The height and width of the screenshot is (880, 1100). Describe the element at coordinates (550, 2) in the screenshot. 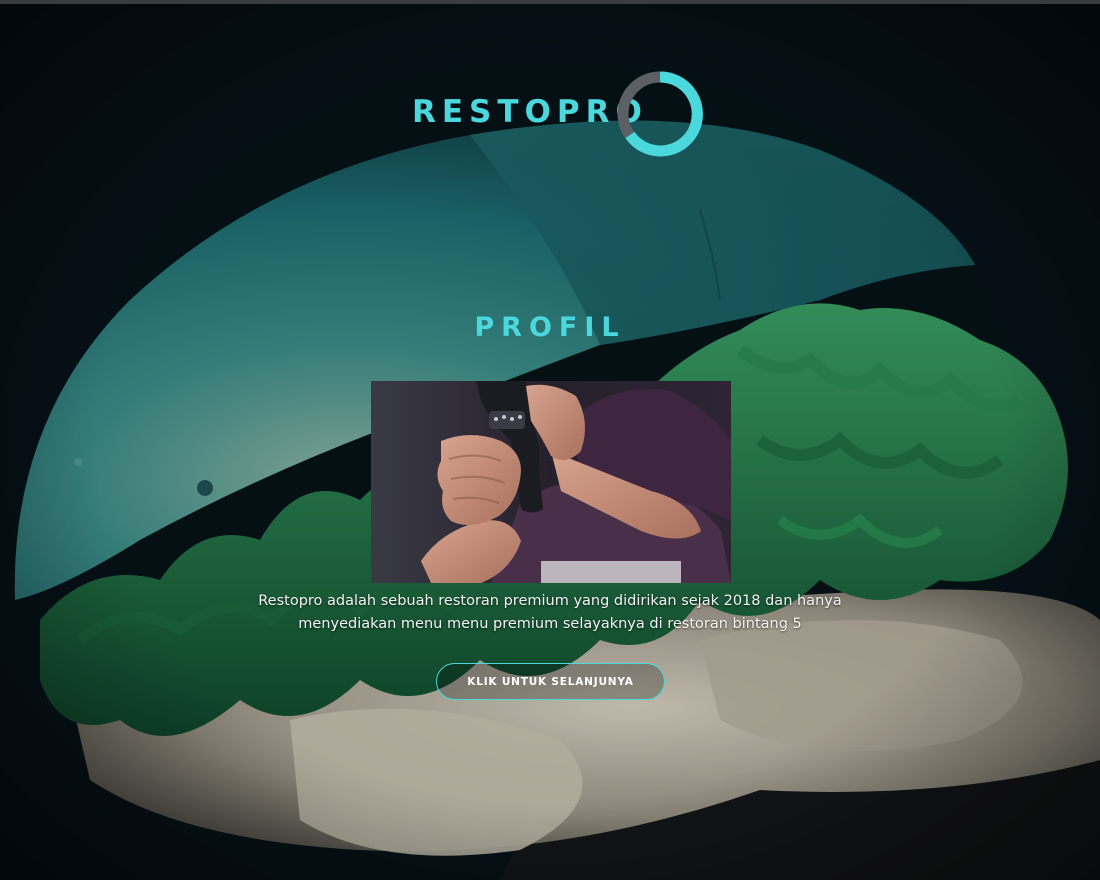

I see `browser-top-edge` at that location.